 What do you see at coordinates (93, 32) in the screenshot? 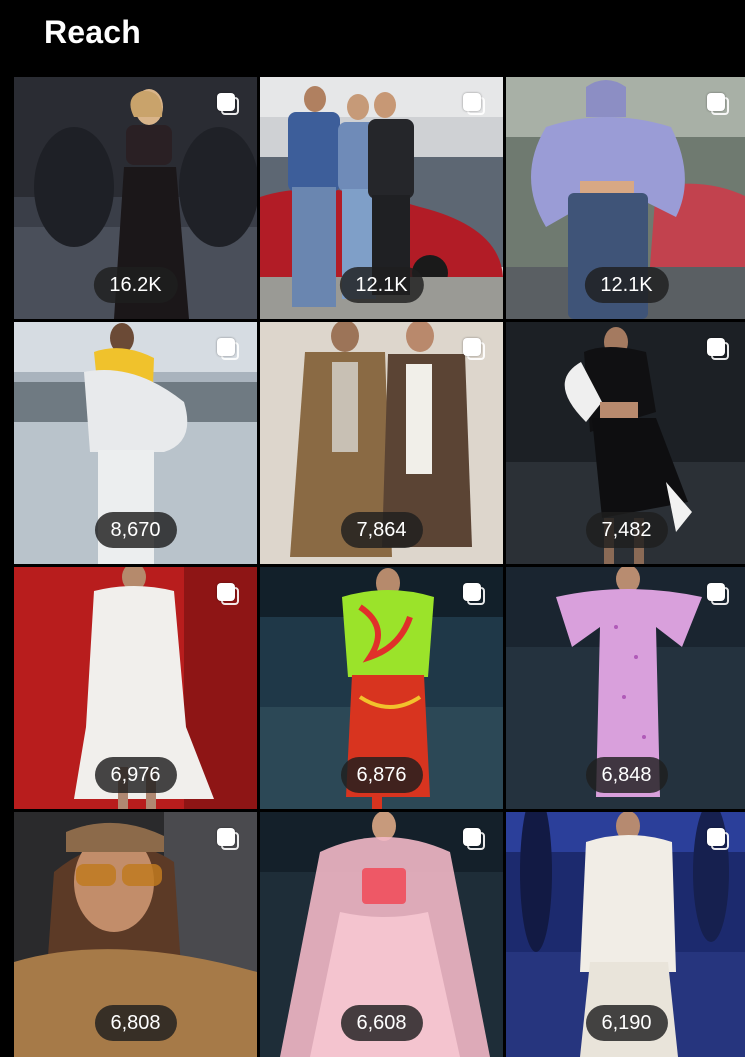
I see `page-title: Reach` at bounding box center [93, 32].